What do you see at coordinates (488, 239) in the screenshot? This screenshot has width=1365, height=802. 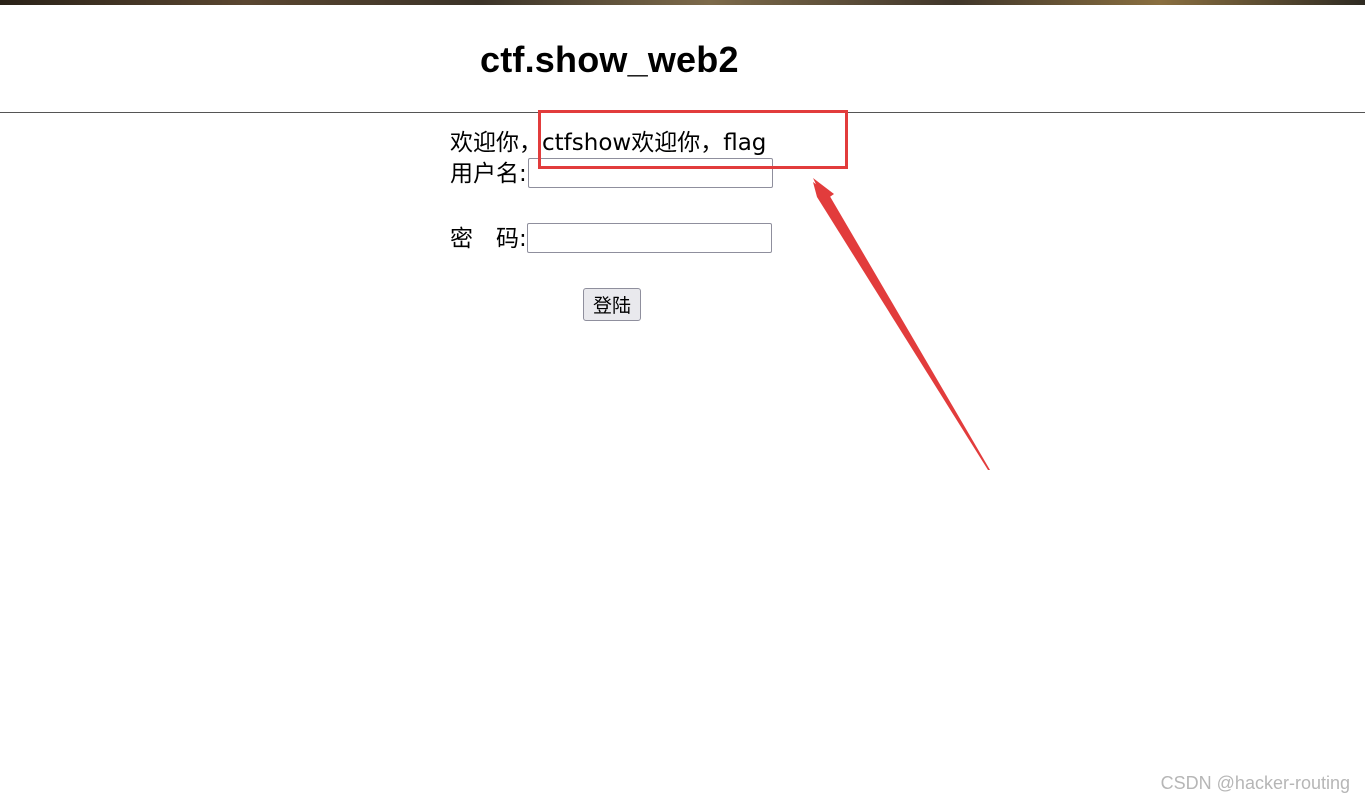 I see `password-label: 密 码:` at bounding box center [488, 239].